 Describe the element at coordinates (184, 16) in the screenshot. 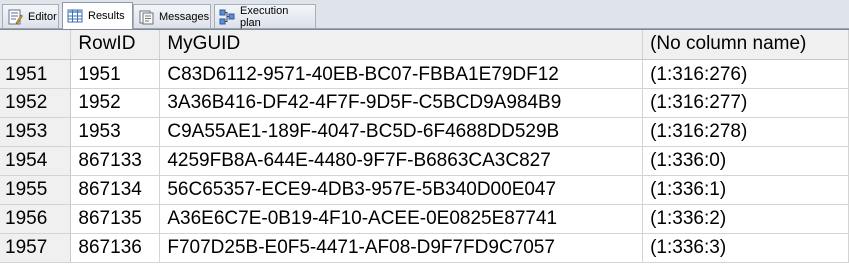

I see `tab-messages-label: Messages` at that location.